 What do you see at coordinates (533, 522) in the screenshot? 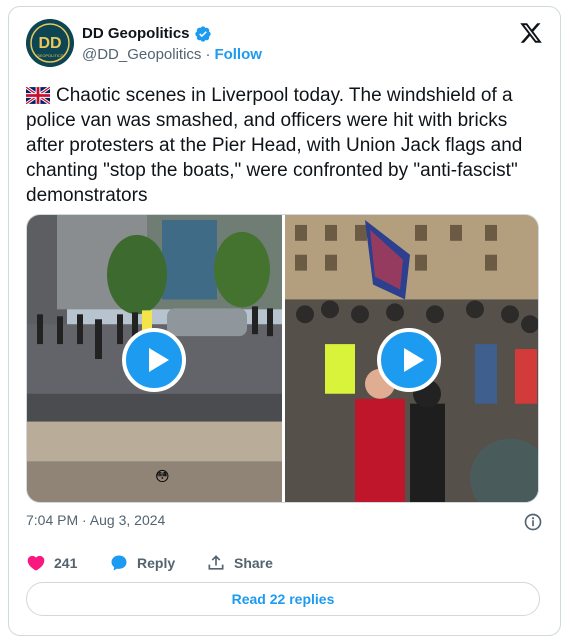
I see `info-icon` at bounding box center [533, 522].